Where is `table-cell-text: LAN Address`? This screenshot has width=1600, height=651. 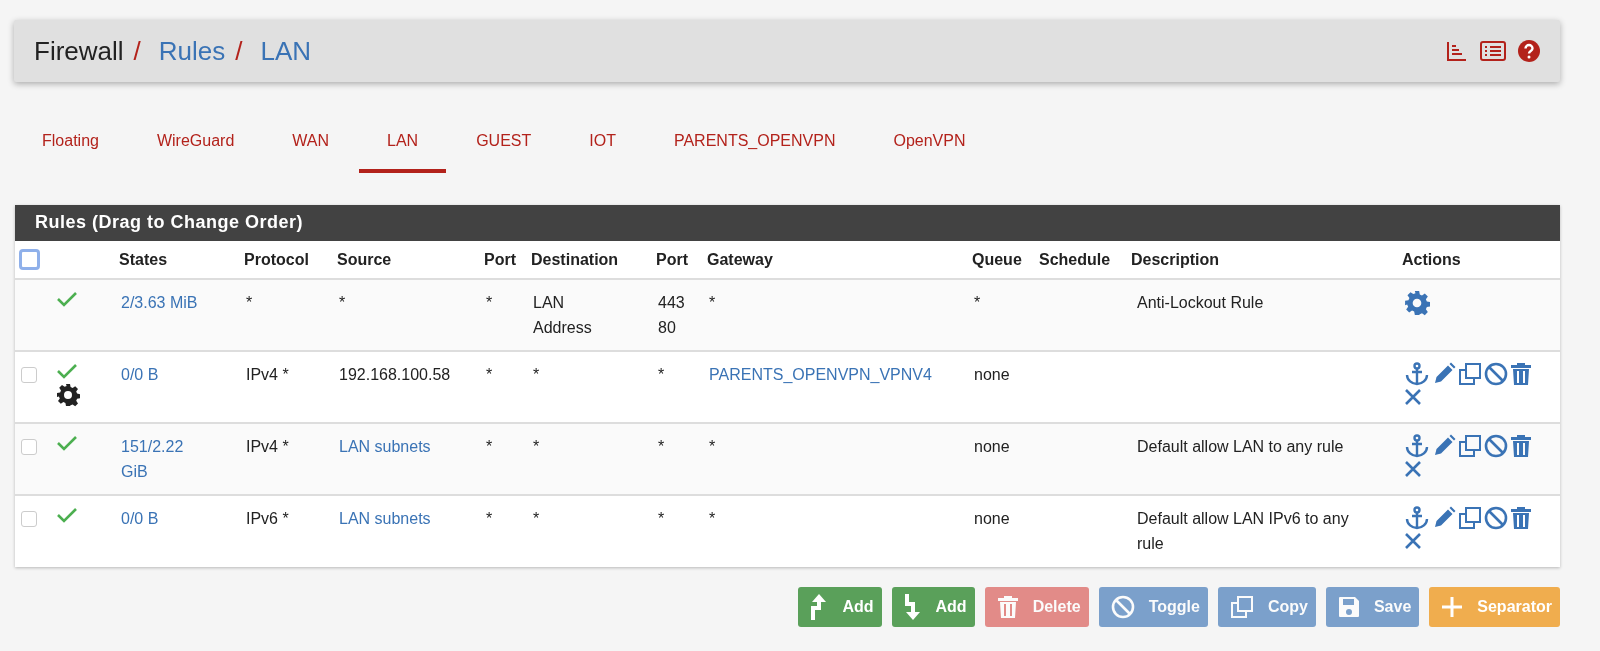 table-cell-text: LAN Address is located at coordinates (563, 315).